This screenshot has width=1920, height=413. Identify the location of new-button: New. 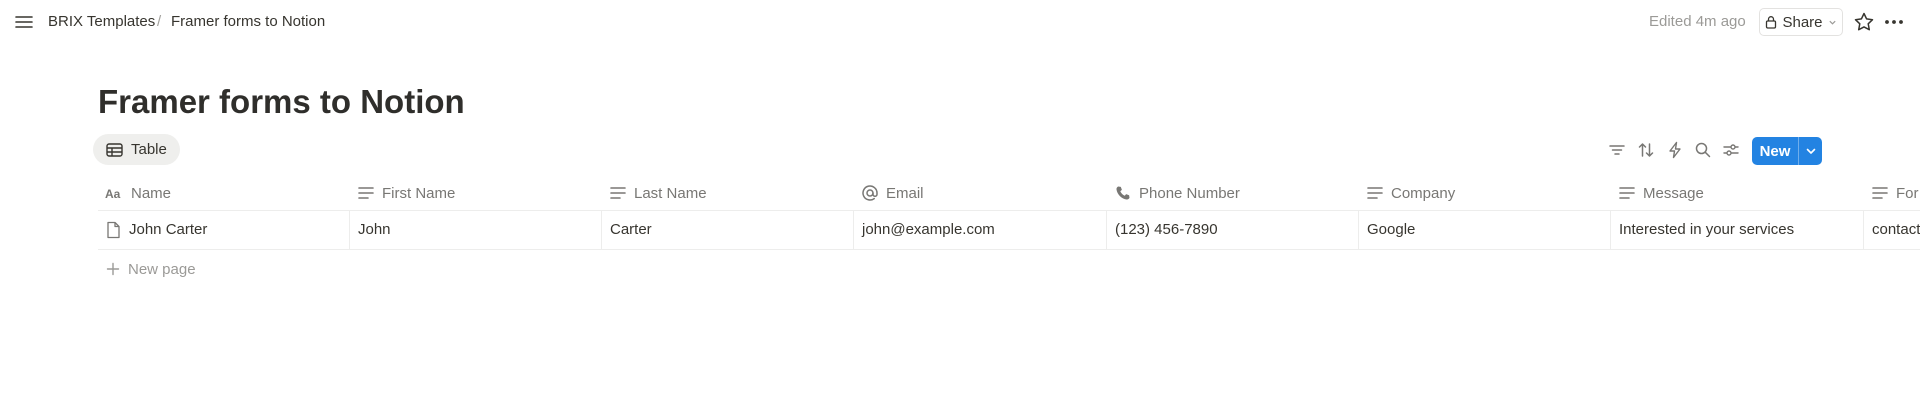
(1787, 151).